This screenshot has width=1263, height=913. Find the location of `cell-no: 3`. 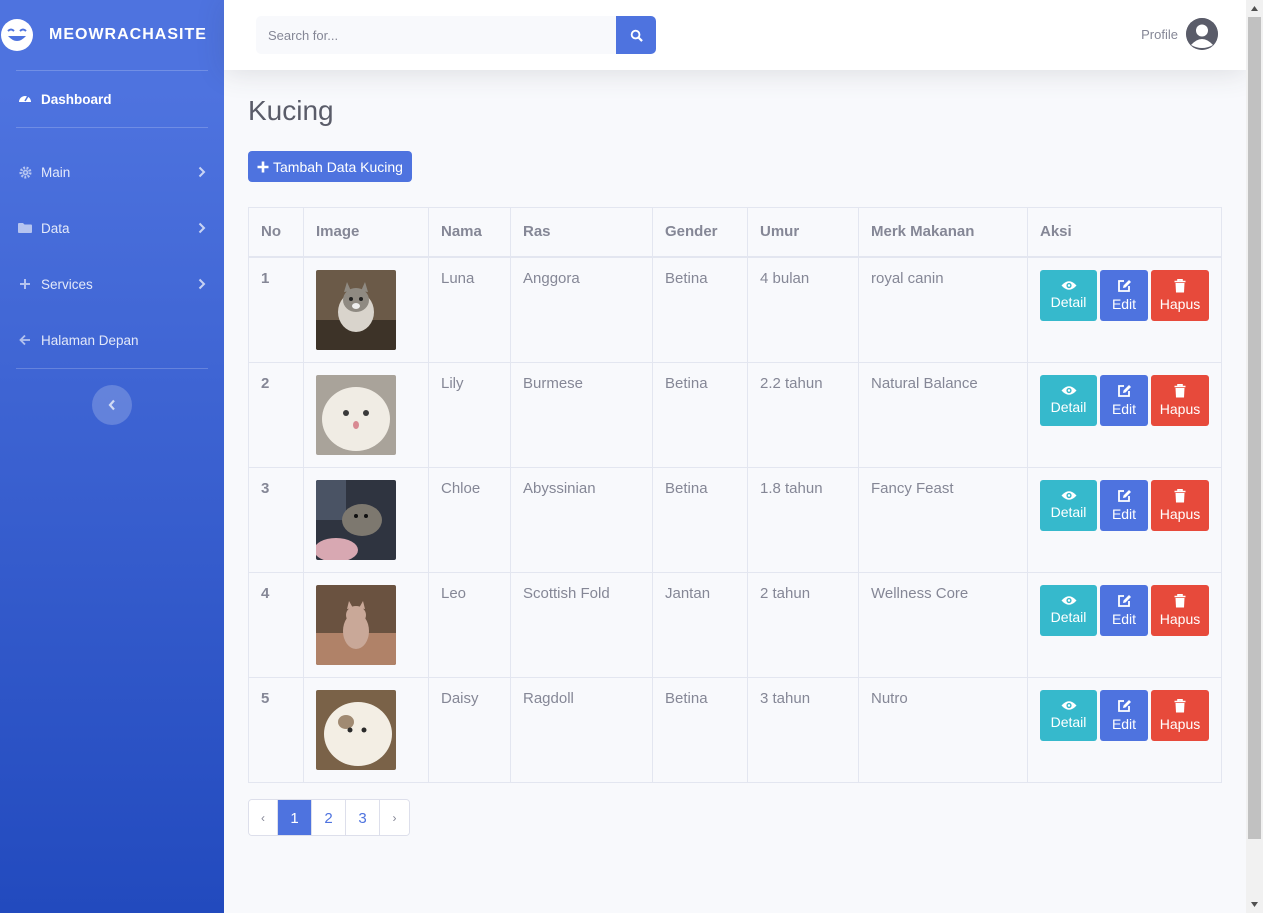

cell-no: 3 is located at coordinates (276, 519).